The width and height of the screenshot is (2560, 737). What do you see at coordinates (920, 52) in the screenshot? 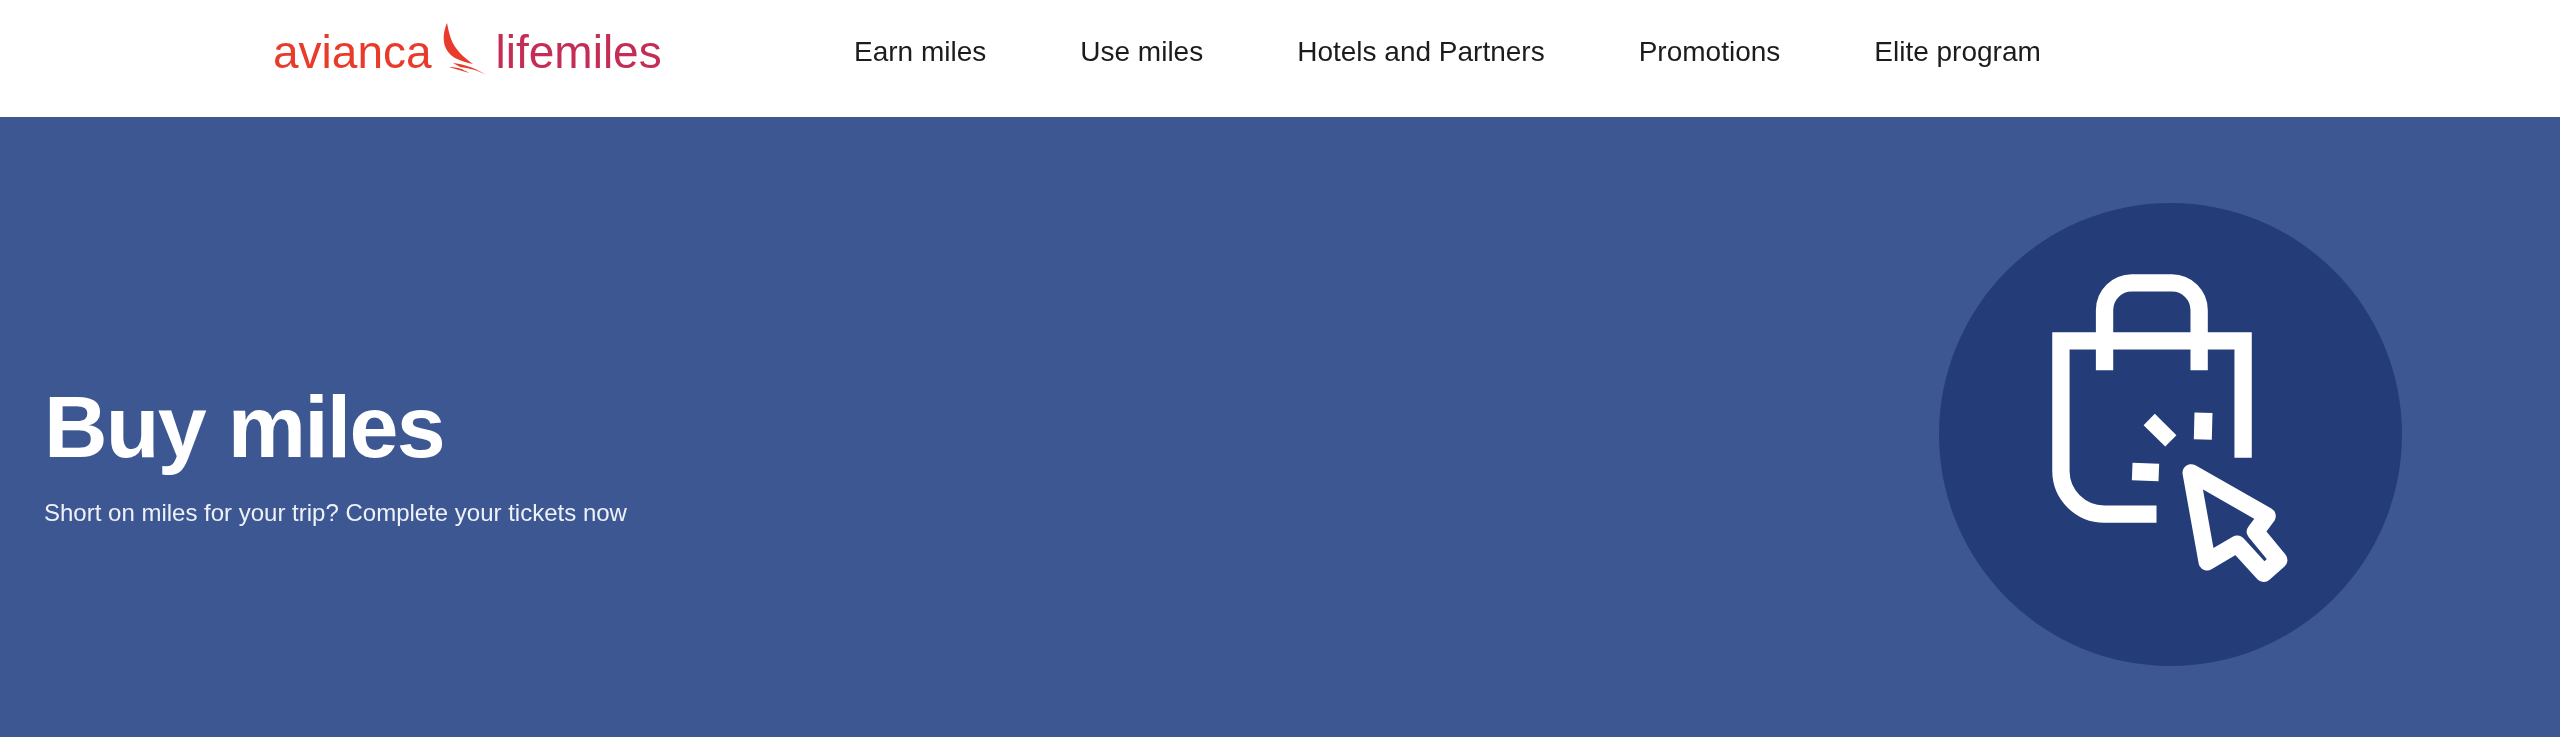
I see `nav-link: Earn miles` at bounding box center [920, 52].